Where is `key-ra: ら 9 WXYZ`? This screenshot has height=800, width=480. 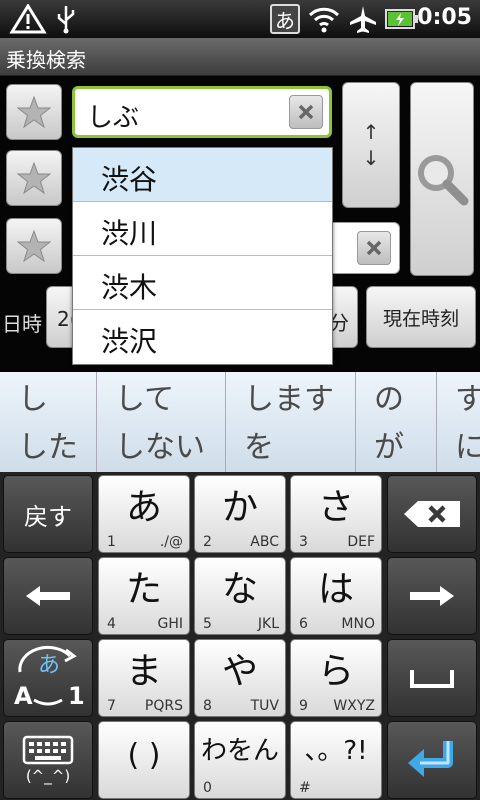
key-ra: ら 9 WXYZ is located at coordinates (336, 678).